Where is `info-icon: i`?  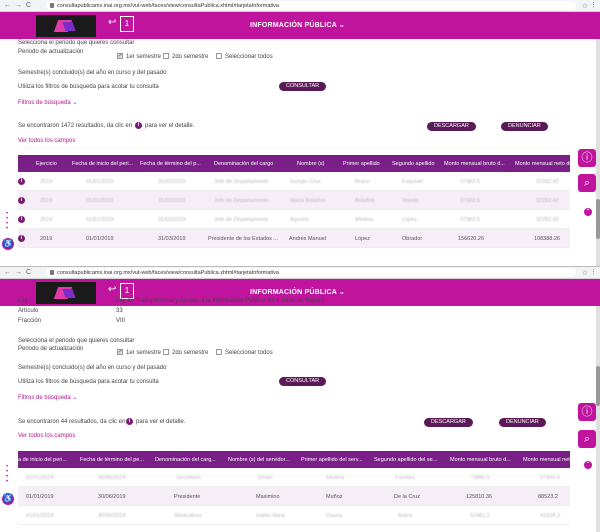
info-icon: i is located at coordinates (138, 125).